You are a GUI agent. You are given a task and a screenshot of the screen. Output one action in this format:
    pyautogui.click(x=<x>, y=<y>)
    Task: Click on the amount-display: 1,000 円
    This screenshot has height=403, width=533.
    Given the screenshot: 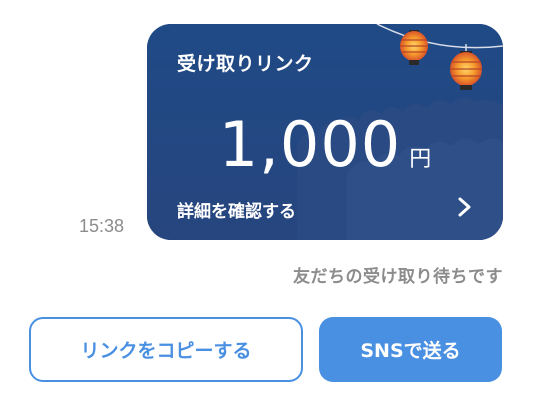 What is the action you would take?
    pyautogui.click(x=325, y=144)
    